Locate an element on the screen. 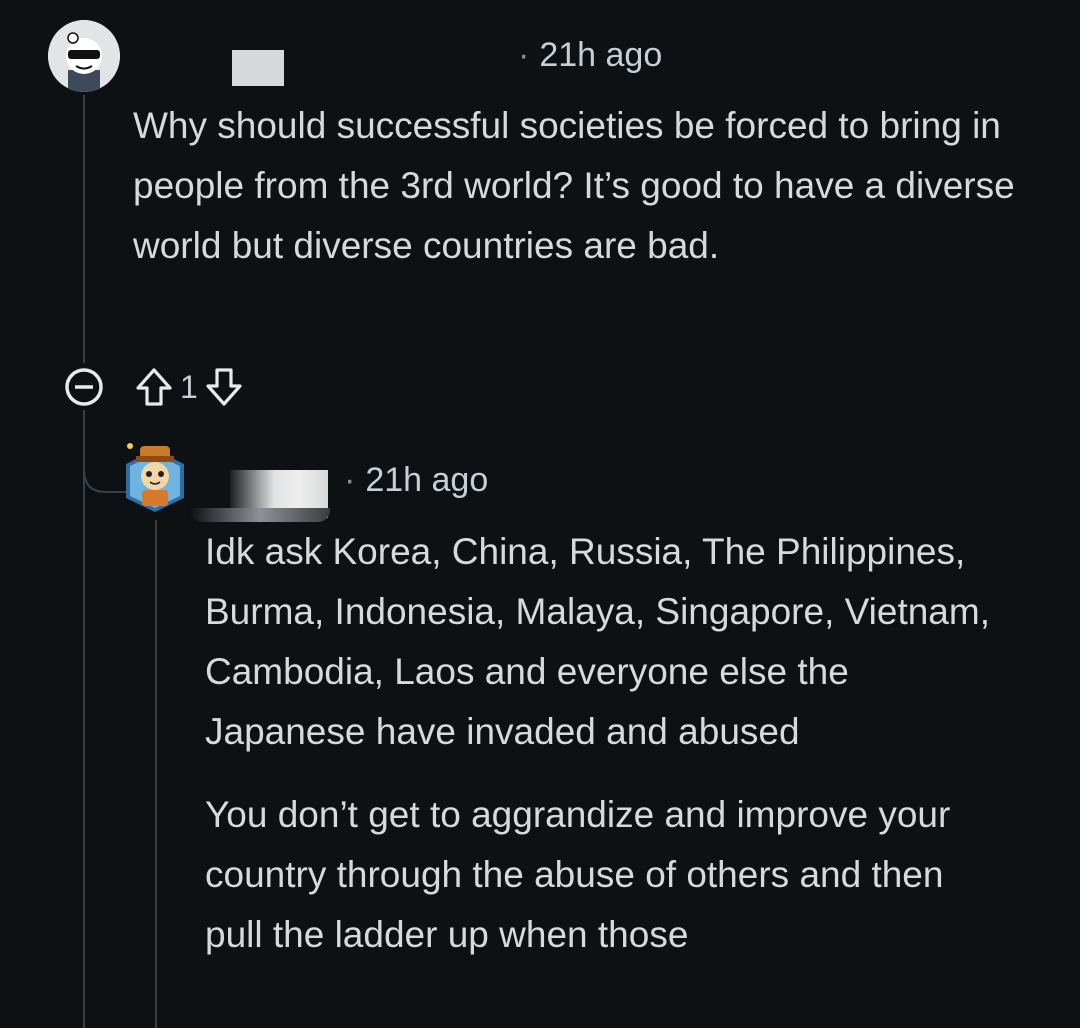  user-avatar-fox-hat-icon is located at coordinates (155, 477).